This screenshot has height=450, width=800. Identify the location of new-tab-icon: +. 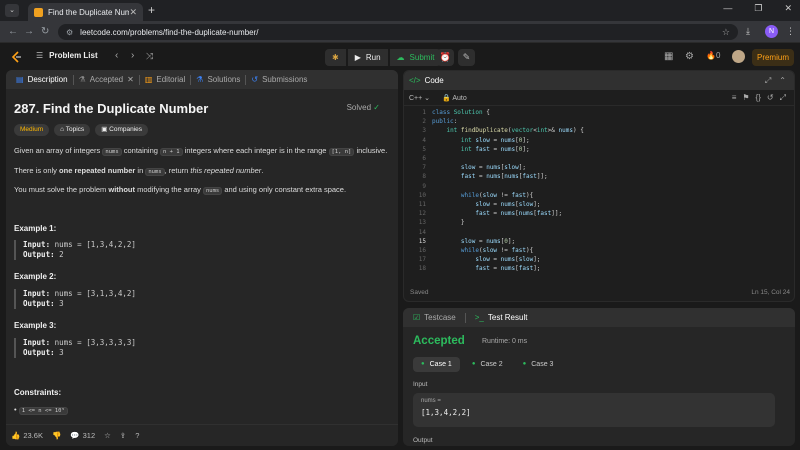
(151, 10).